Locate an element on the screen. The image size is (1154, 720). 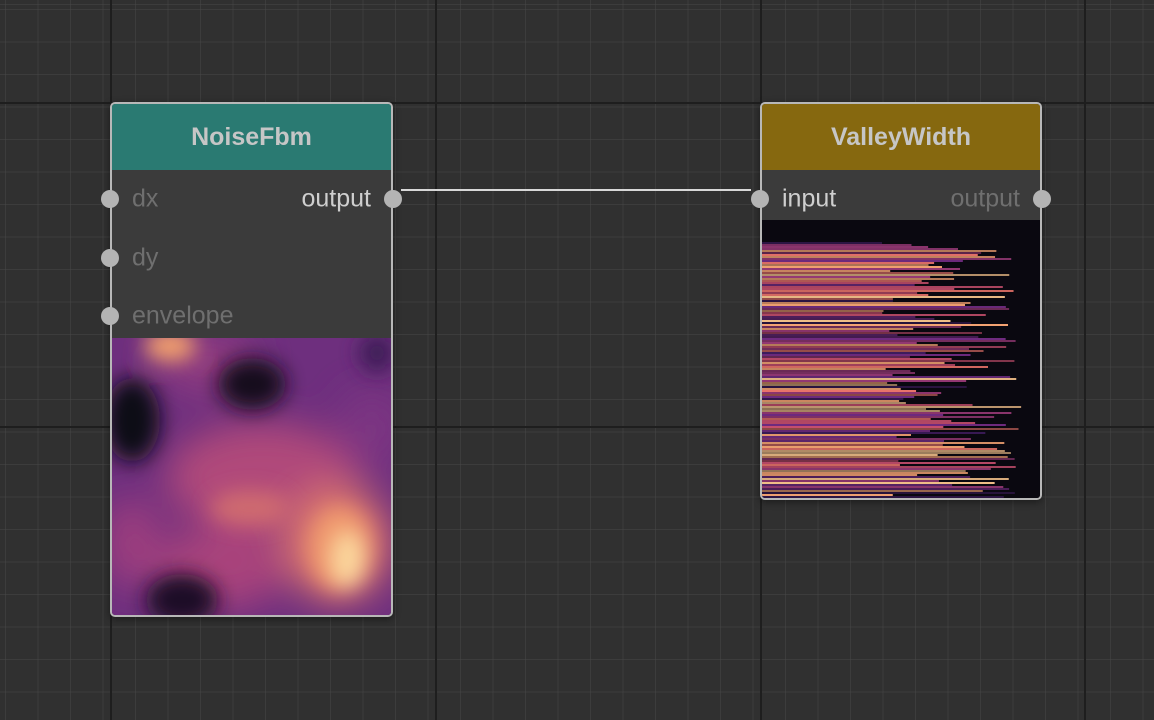
node-noisefbm-title: NoiseFbm is located at coordinates (251, 136).